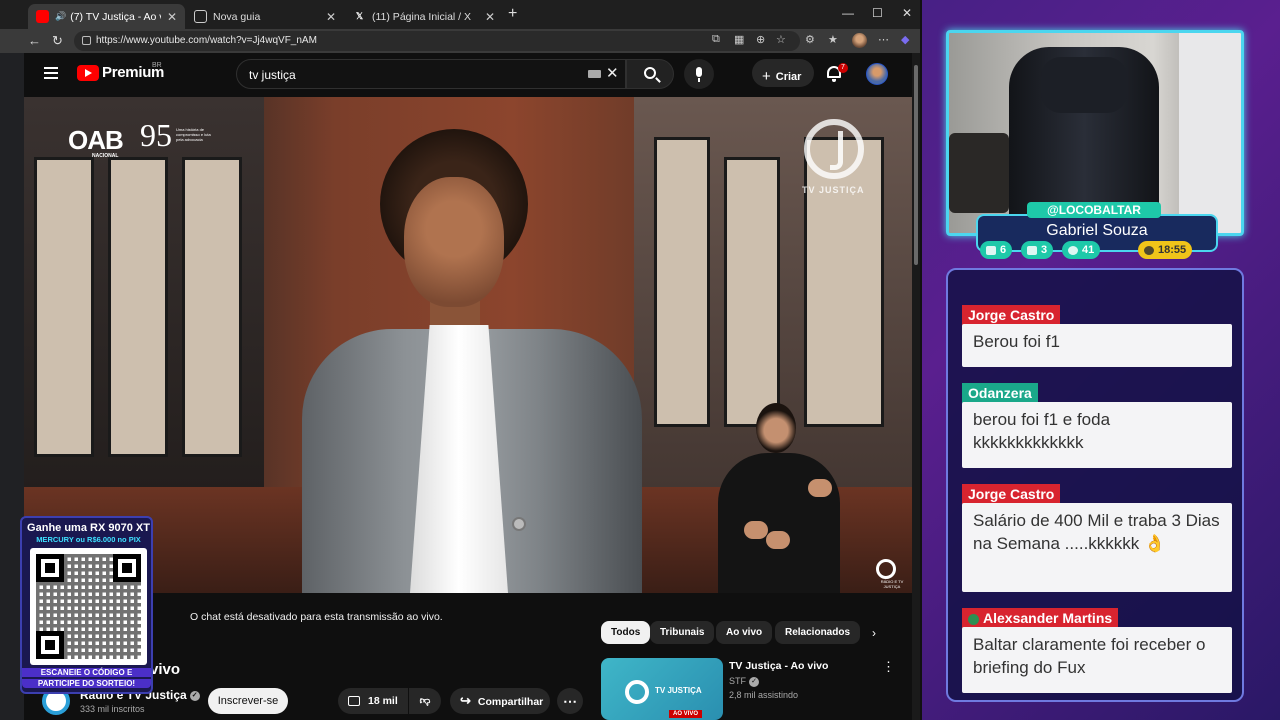 This screenshot has width=1280, height=720. What do you see at coordinates (760, 39) in the screenshot?
I see `zoom-icon: ⊕` at bounding box center [760, 39].